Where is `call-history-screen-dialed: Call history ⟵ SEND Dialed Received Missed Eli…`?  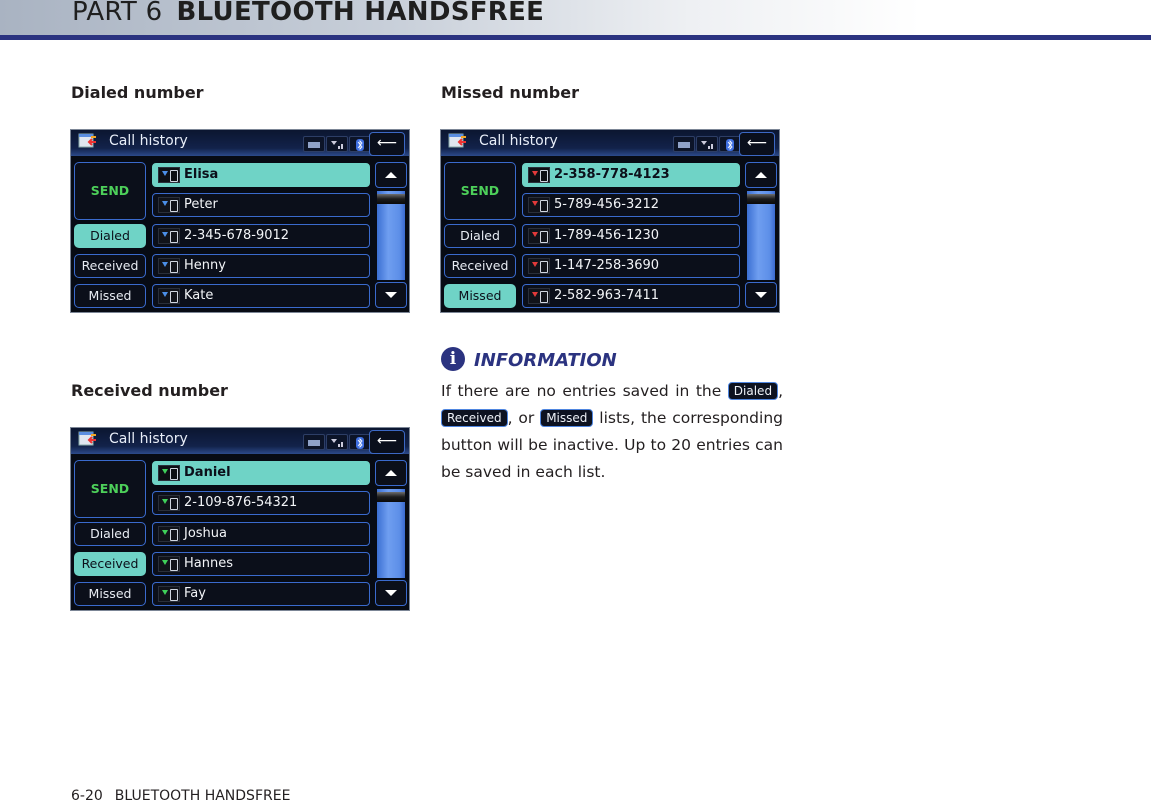
call-history-screen-dialed: Call history ⟵ SEND Dialed Received Missed Eli… is located at coordinates (240, 221).